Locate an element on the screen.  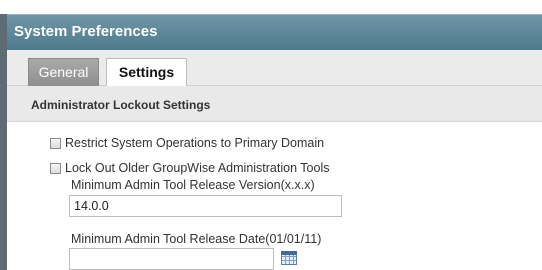
tab-settings: Settings is located at coordinates (146, 72).